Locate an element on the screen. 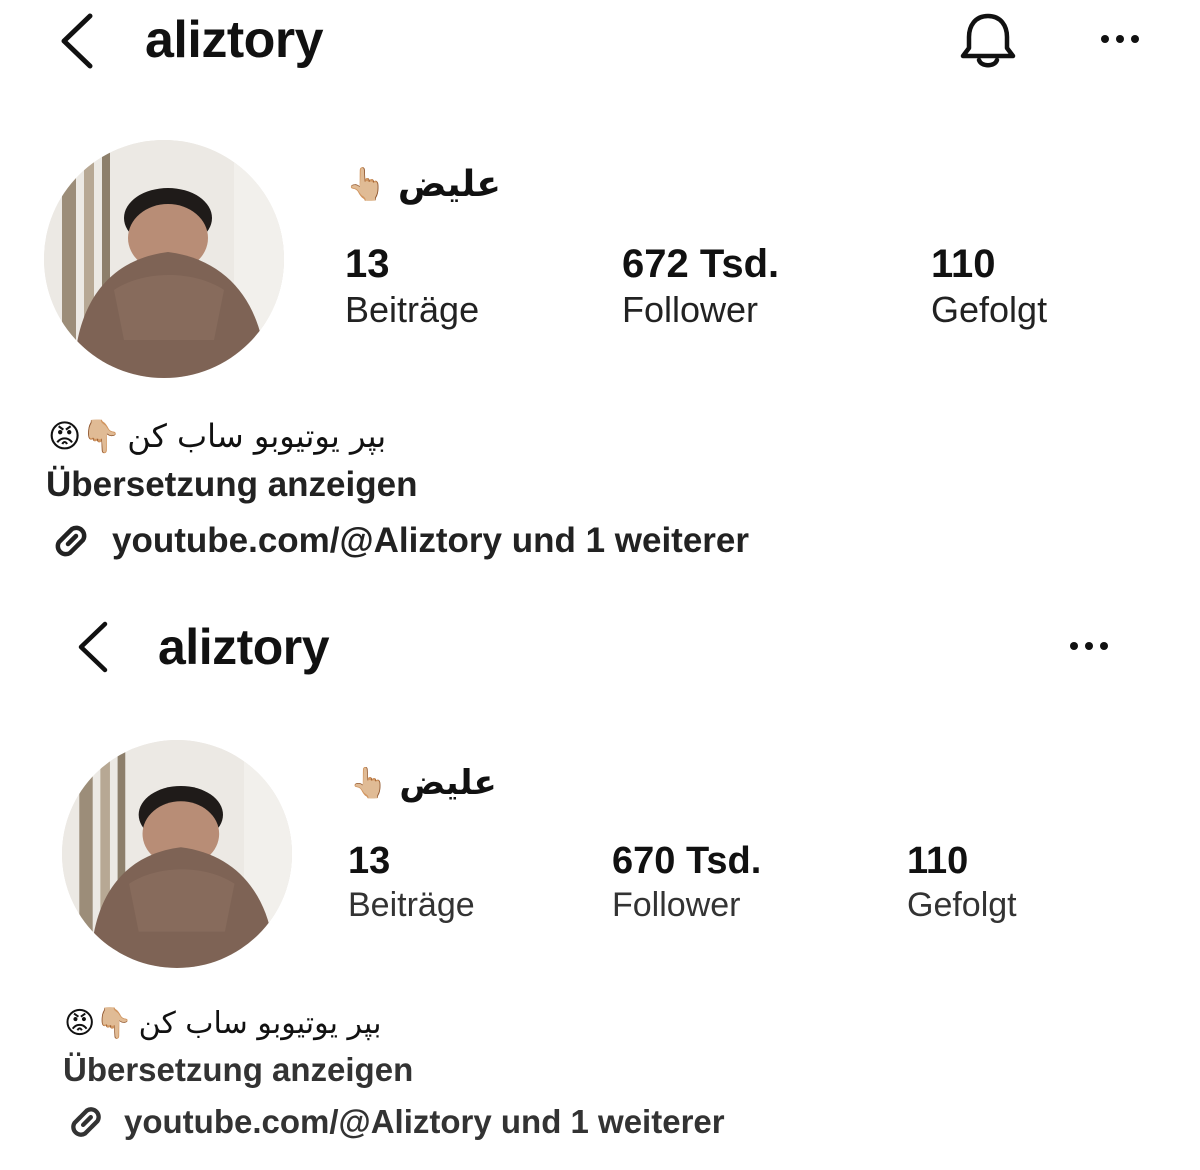 The image size is (1200, 1170). bell-icon is located at coordinates (988, 40).